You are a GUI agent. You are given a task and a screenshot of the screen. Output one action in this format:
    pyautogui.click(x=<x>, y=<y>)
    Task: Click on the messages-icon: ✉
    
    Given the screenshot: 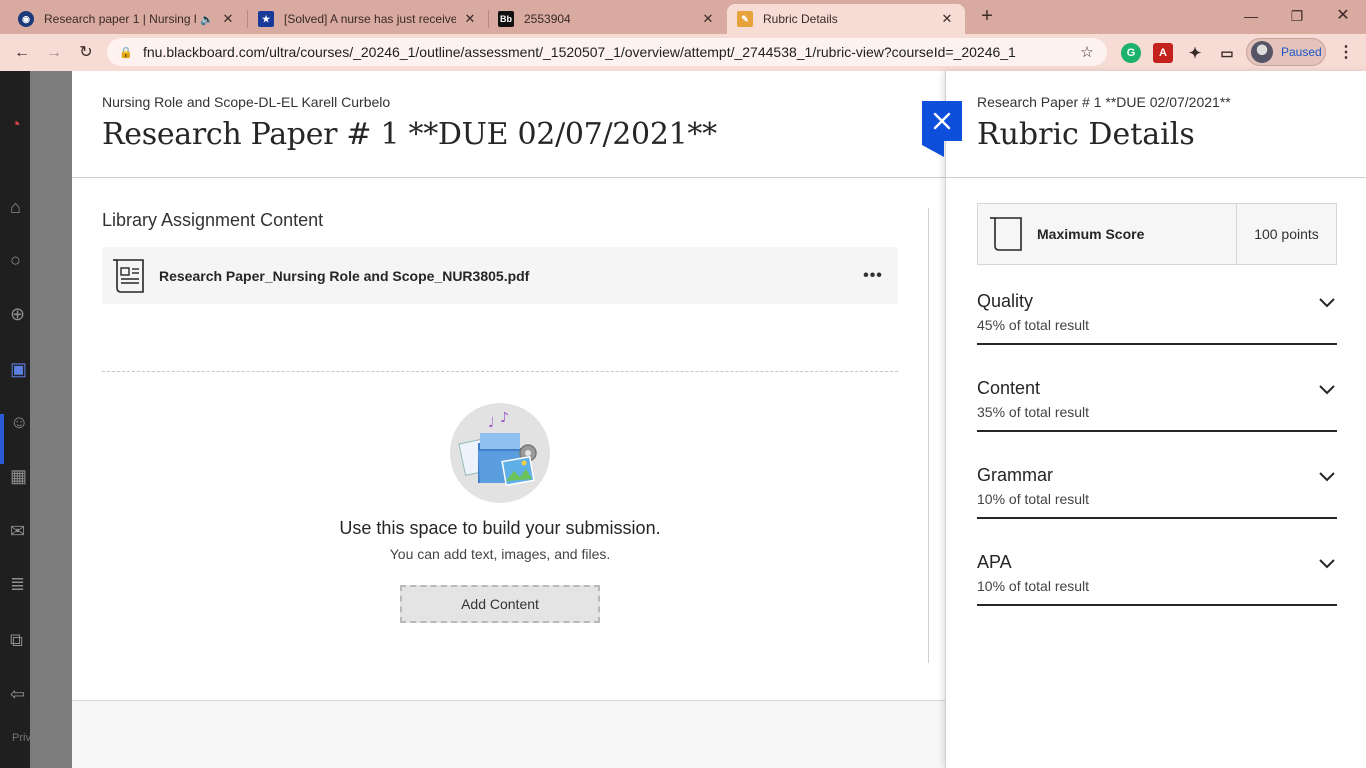 What is the action you would take?
    pyautogui.click(x=21, y=531)
    